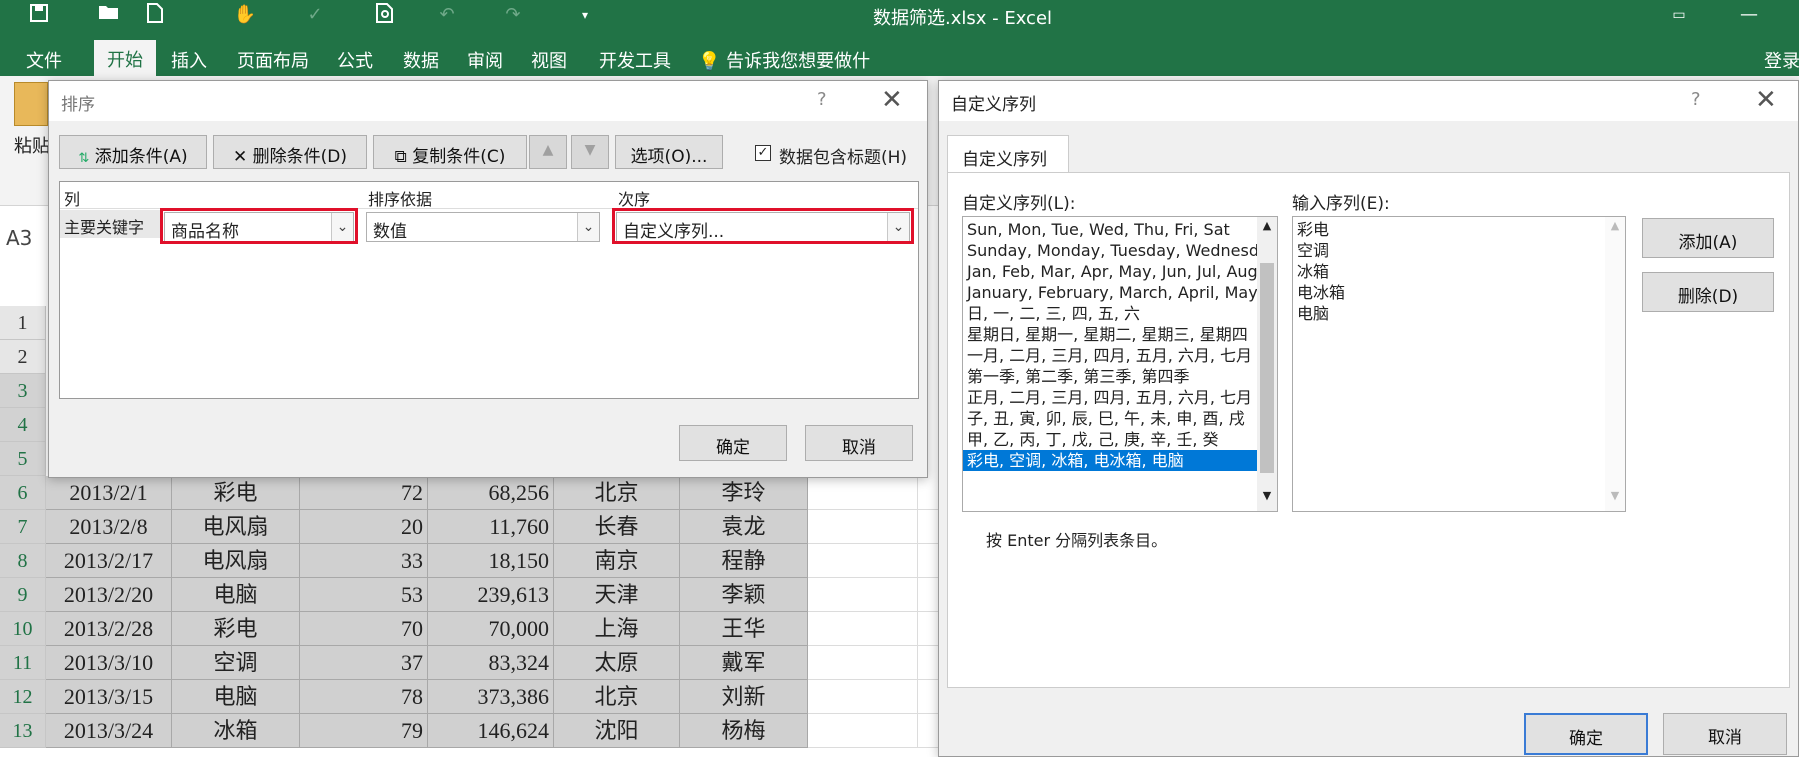  Describe the element at coordinates (236, 731) in the screenshot. I see `table-cell: 冰箱` at that location.